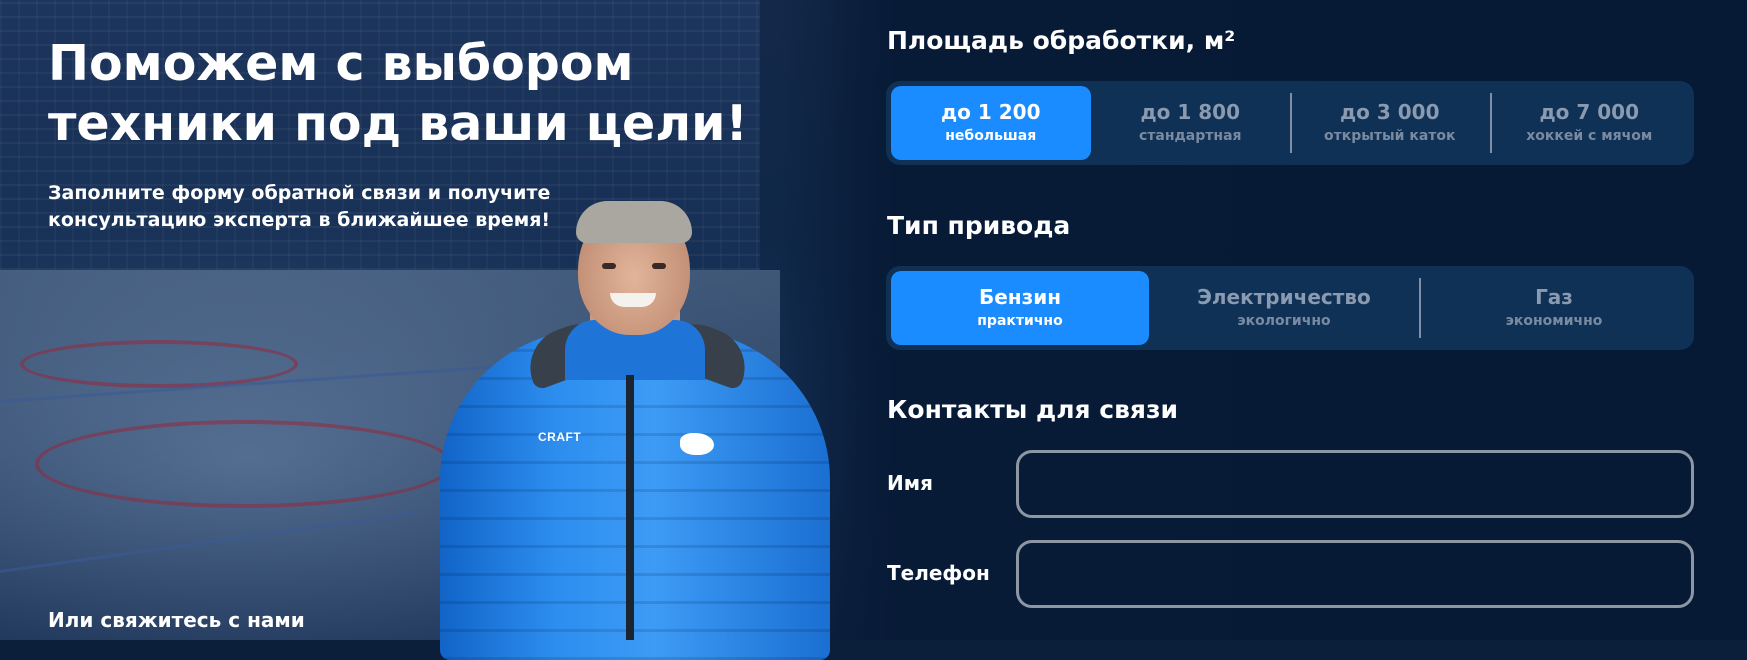  I want to click on phone-label: Телефон, so click(938, 573).